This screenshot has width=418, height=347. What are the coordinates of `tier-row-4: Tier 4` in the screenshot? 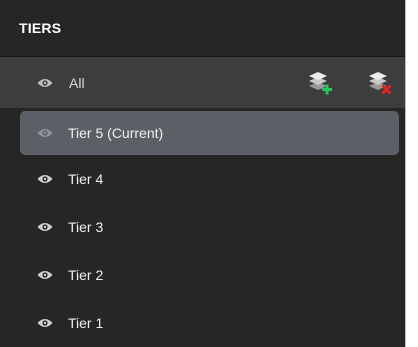 It's located at (202, 179).